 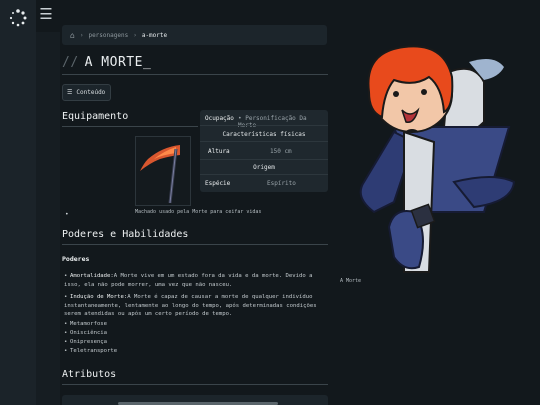 What do you see at coordinates (86, 333) in the screenshot?
I see `list-item: • Onisciência` at bounding box center [86, 333].